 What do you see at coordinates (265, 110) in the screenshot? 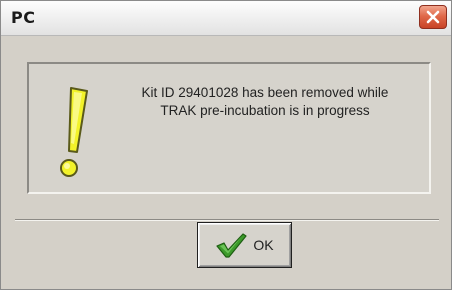
I see `message-line-2: TRAK pre-incubation is in progress` at bounding box center [265, 110].